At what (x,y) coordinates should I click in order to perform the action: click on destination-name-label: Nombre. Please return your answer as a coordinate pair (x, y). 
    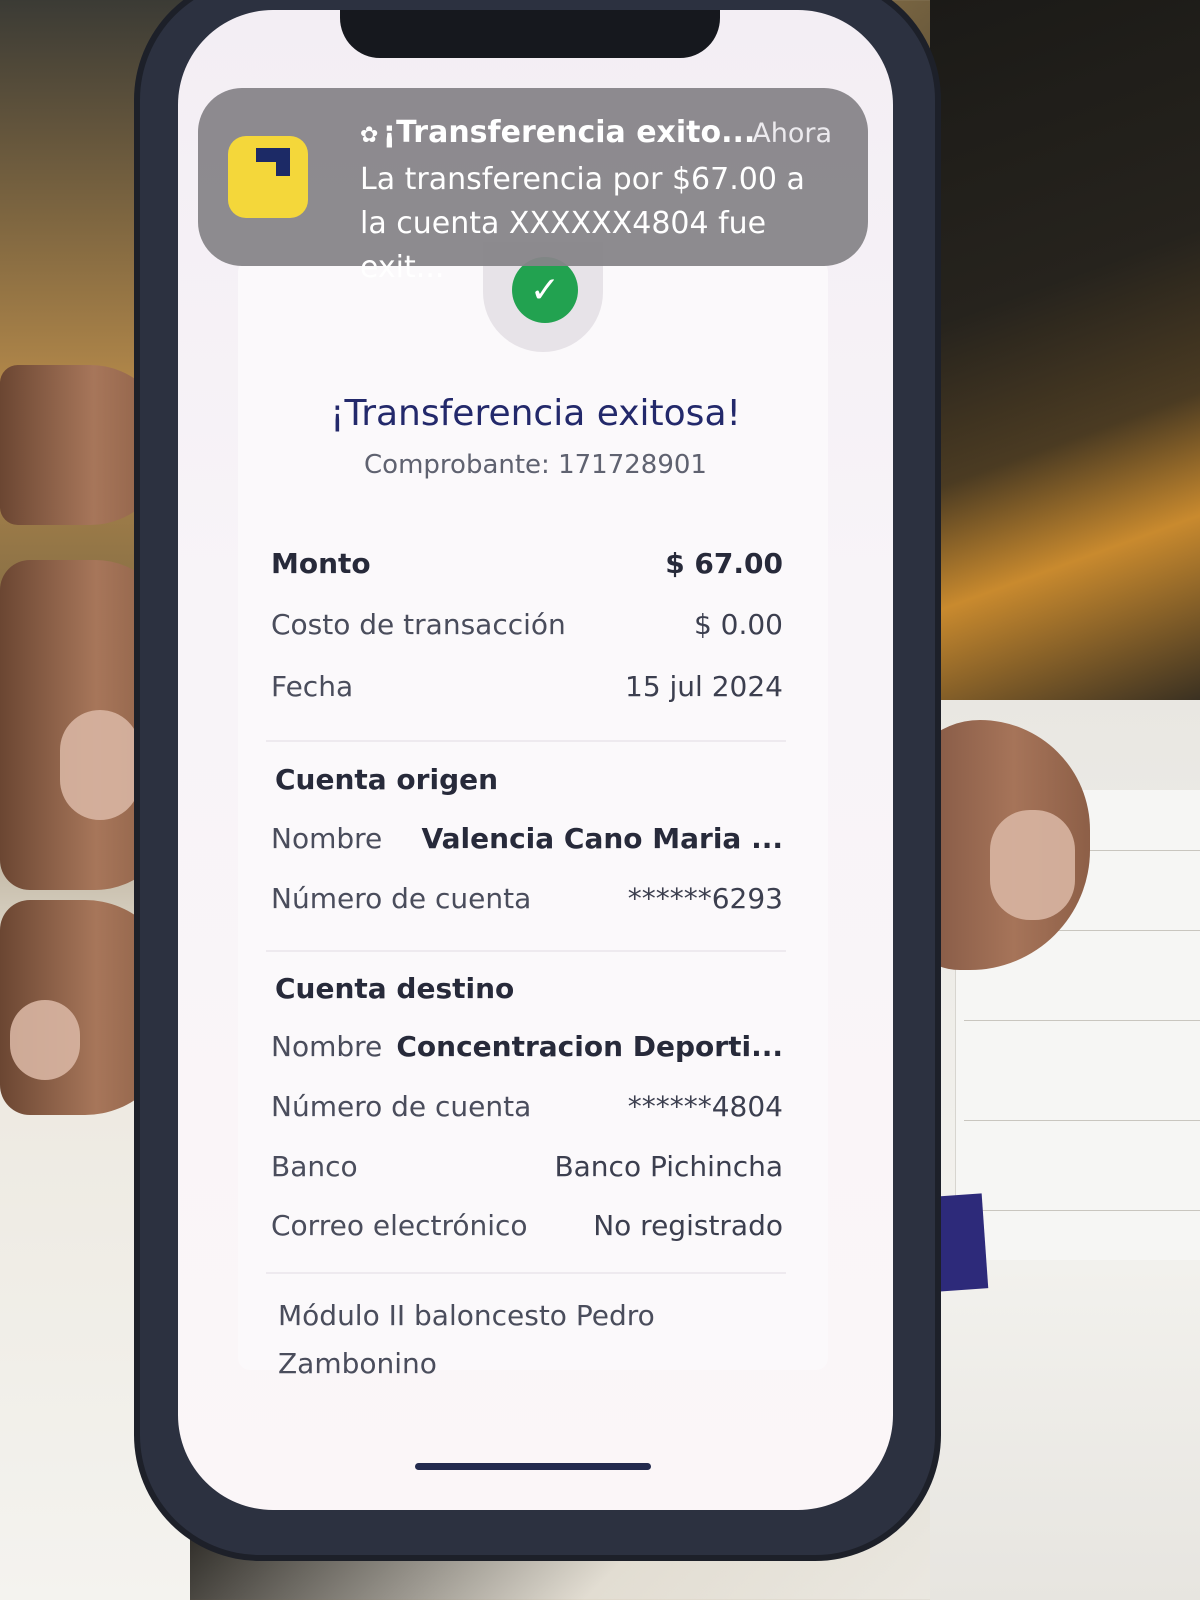
    Looking at the image, I should click on (327, 1046).